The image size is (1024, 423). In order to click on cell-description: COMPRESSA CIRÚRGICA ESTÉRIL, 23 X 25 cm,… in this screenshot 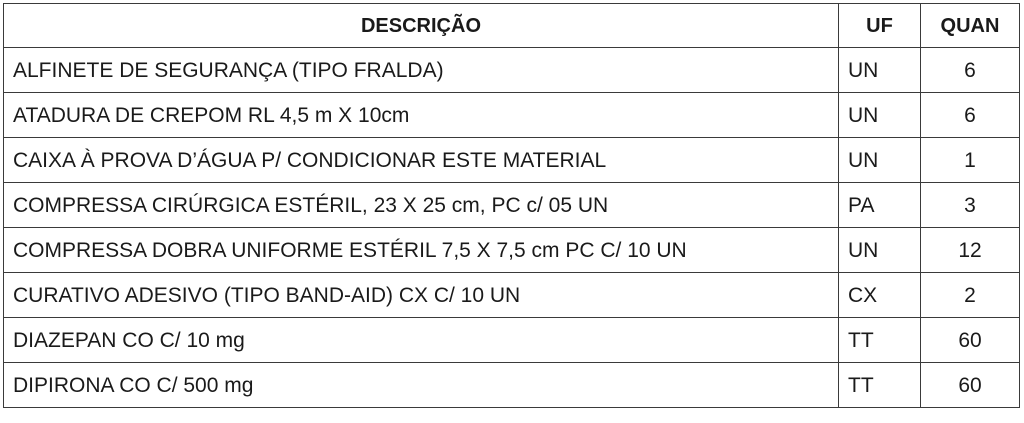, I will do `click(421, 205)`.